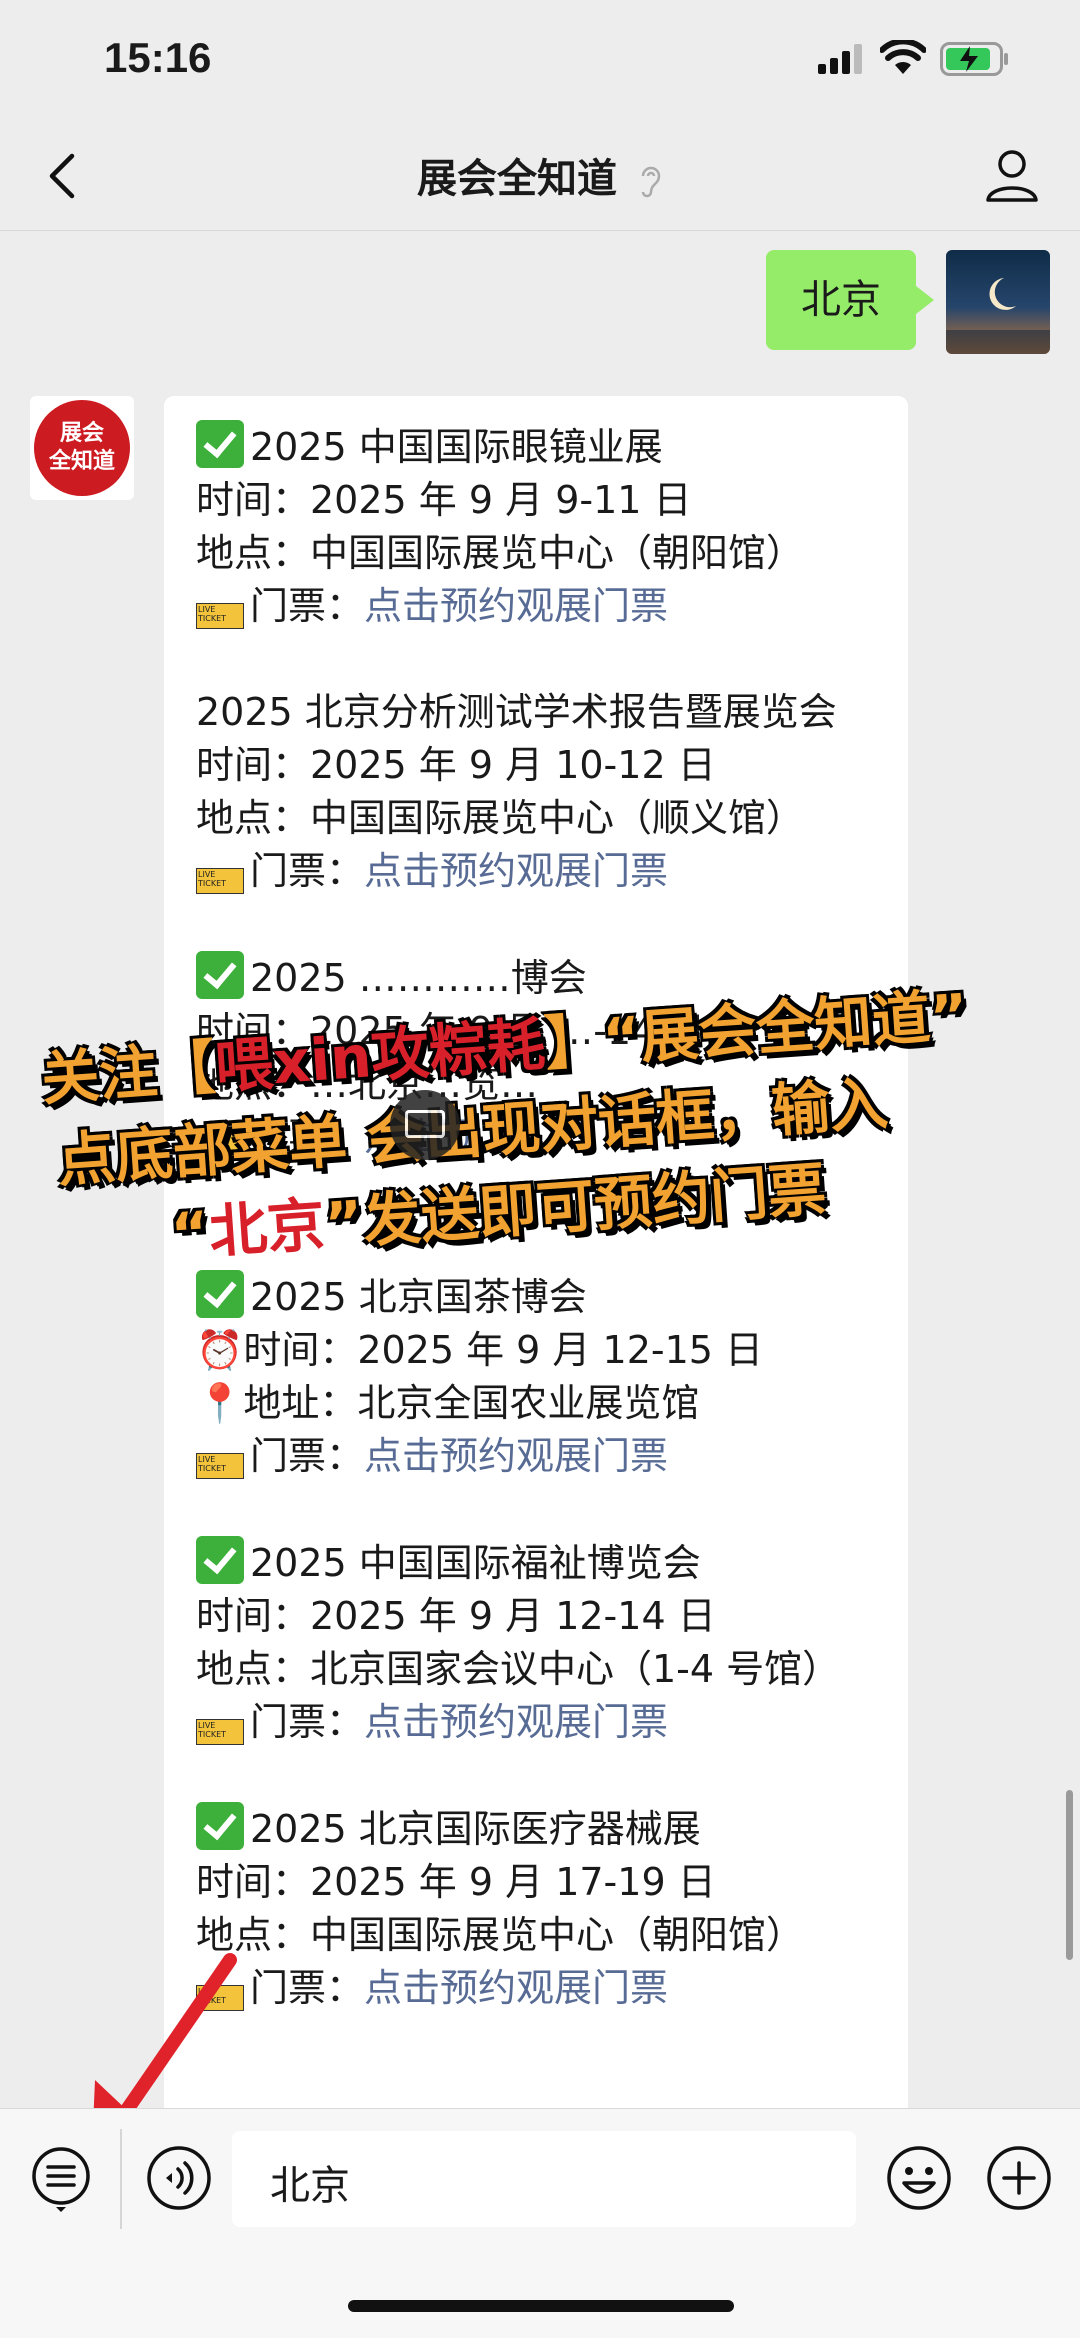 The width and height of the screenshot is (1080, 2338). What do you see at coordinates (61, 2178) in the screenshot?
I see `menu-list-icon` at bounding box center [61, 2178].